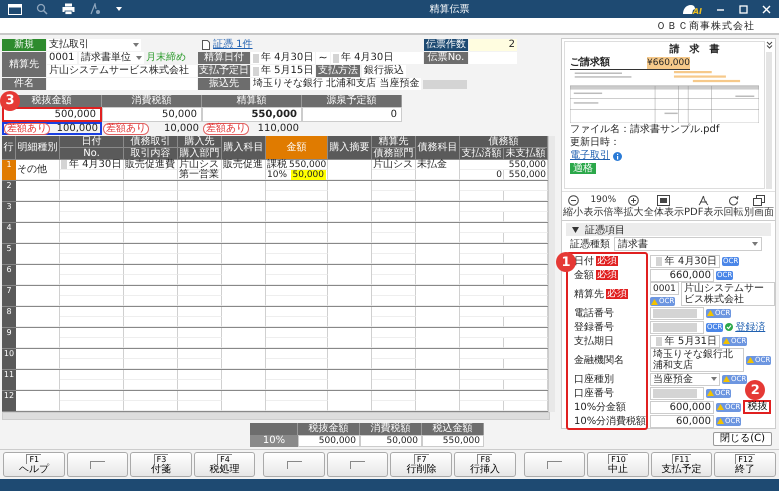 The width and height of the screenshot is (779, 491). What do you see at coordinates (283, 71) in the screenshot?
I see `due-date-field: 年 5月15日` at bounding box center [283, 71].